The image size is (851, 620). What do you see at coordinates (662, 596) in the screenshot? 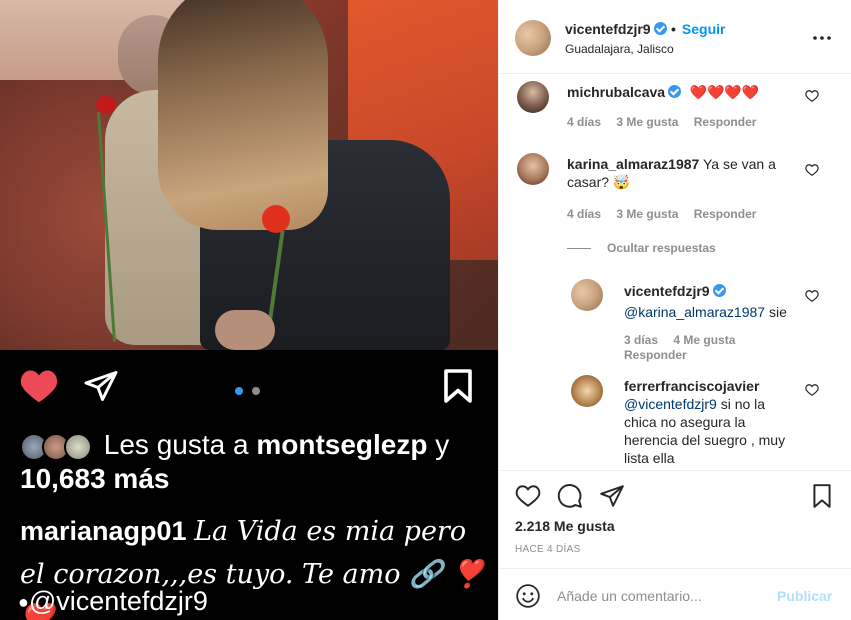
I see `comment-input` at bounding box center [662, 596].